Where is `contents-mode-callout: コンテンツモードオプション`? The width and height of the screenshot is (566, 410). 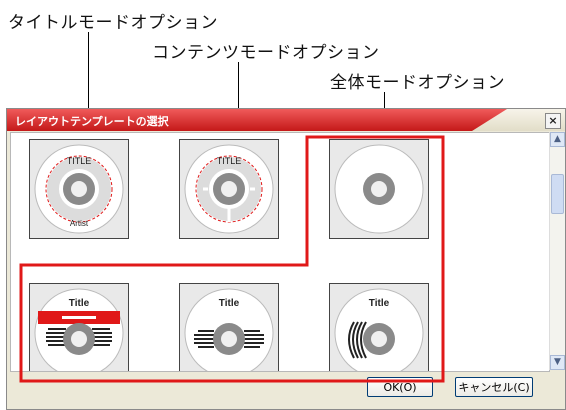 contents-mode-callout: コンテンツモードオプション is located at coordinates (266, 53).